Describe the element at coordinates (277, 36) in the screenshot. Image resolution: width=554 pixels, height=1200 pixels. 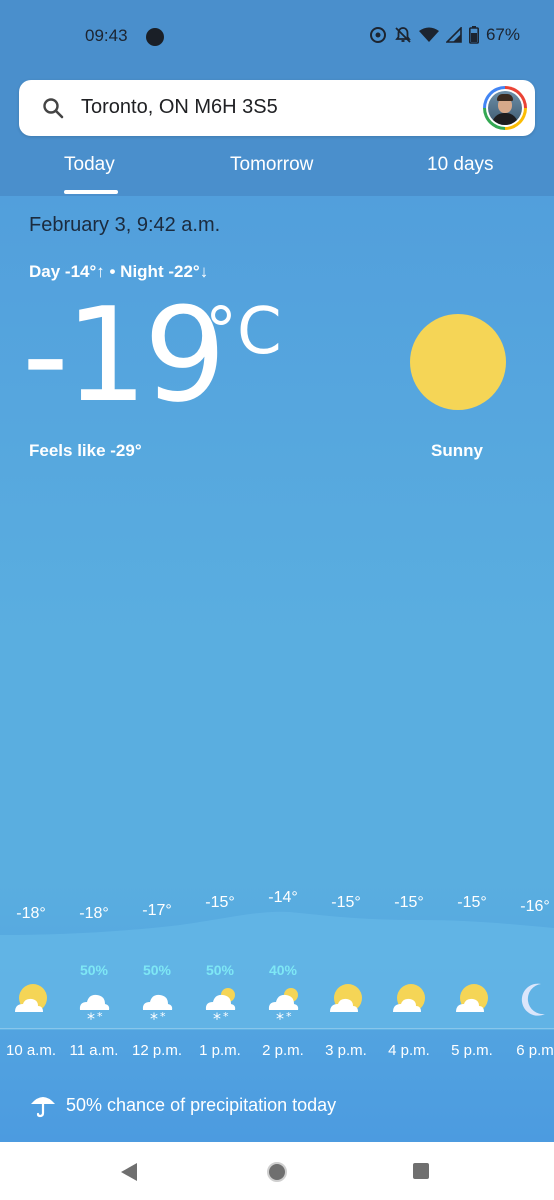
I see `status-bar: 09:43 67%` at that location.